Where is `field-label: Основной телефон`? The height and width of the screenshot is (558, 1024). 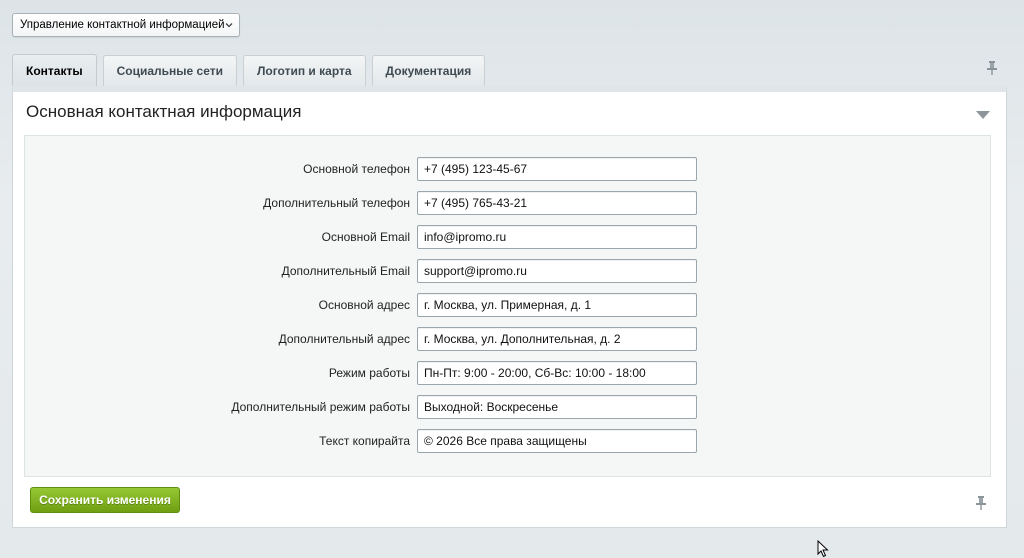
field-label: Основной телефон is located at coordinates (356, 169).